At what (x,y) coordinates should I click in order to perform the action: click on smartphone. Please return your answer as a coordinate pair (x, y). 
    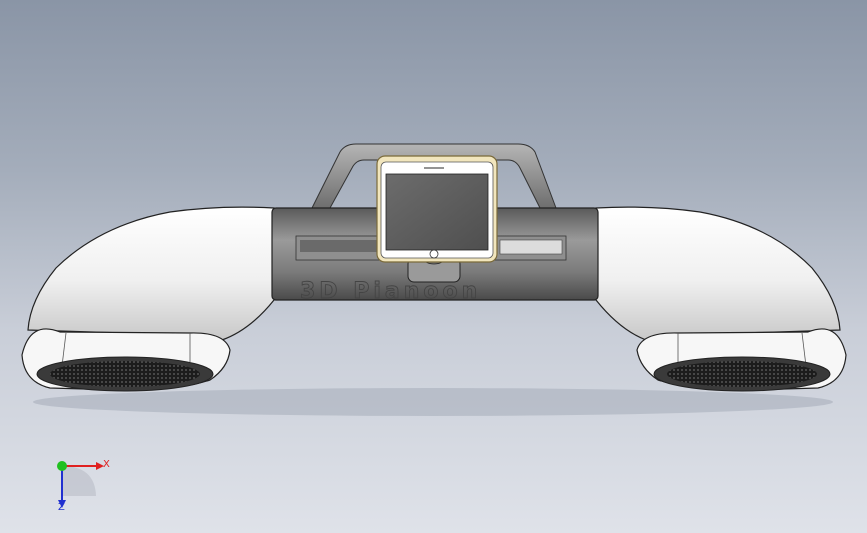
    Looking at the image, I should click on (437, 209).